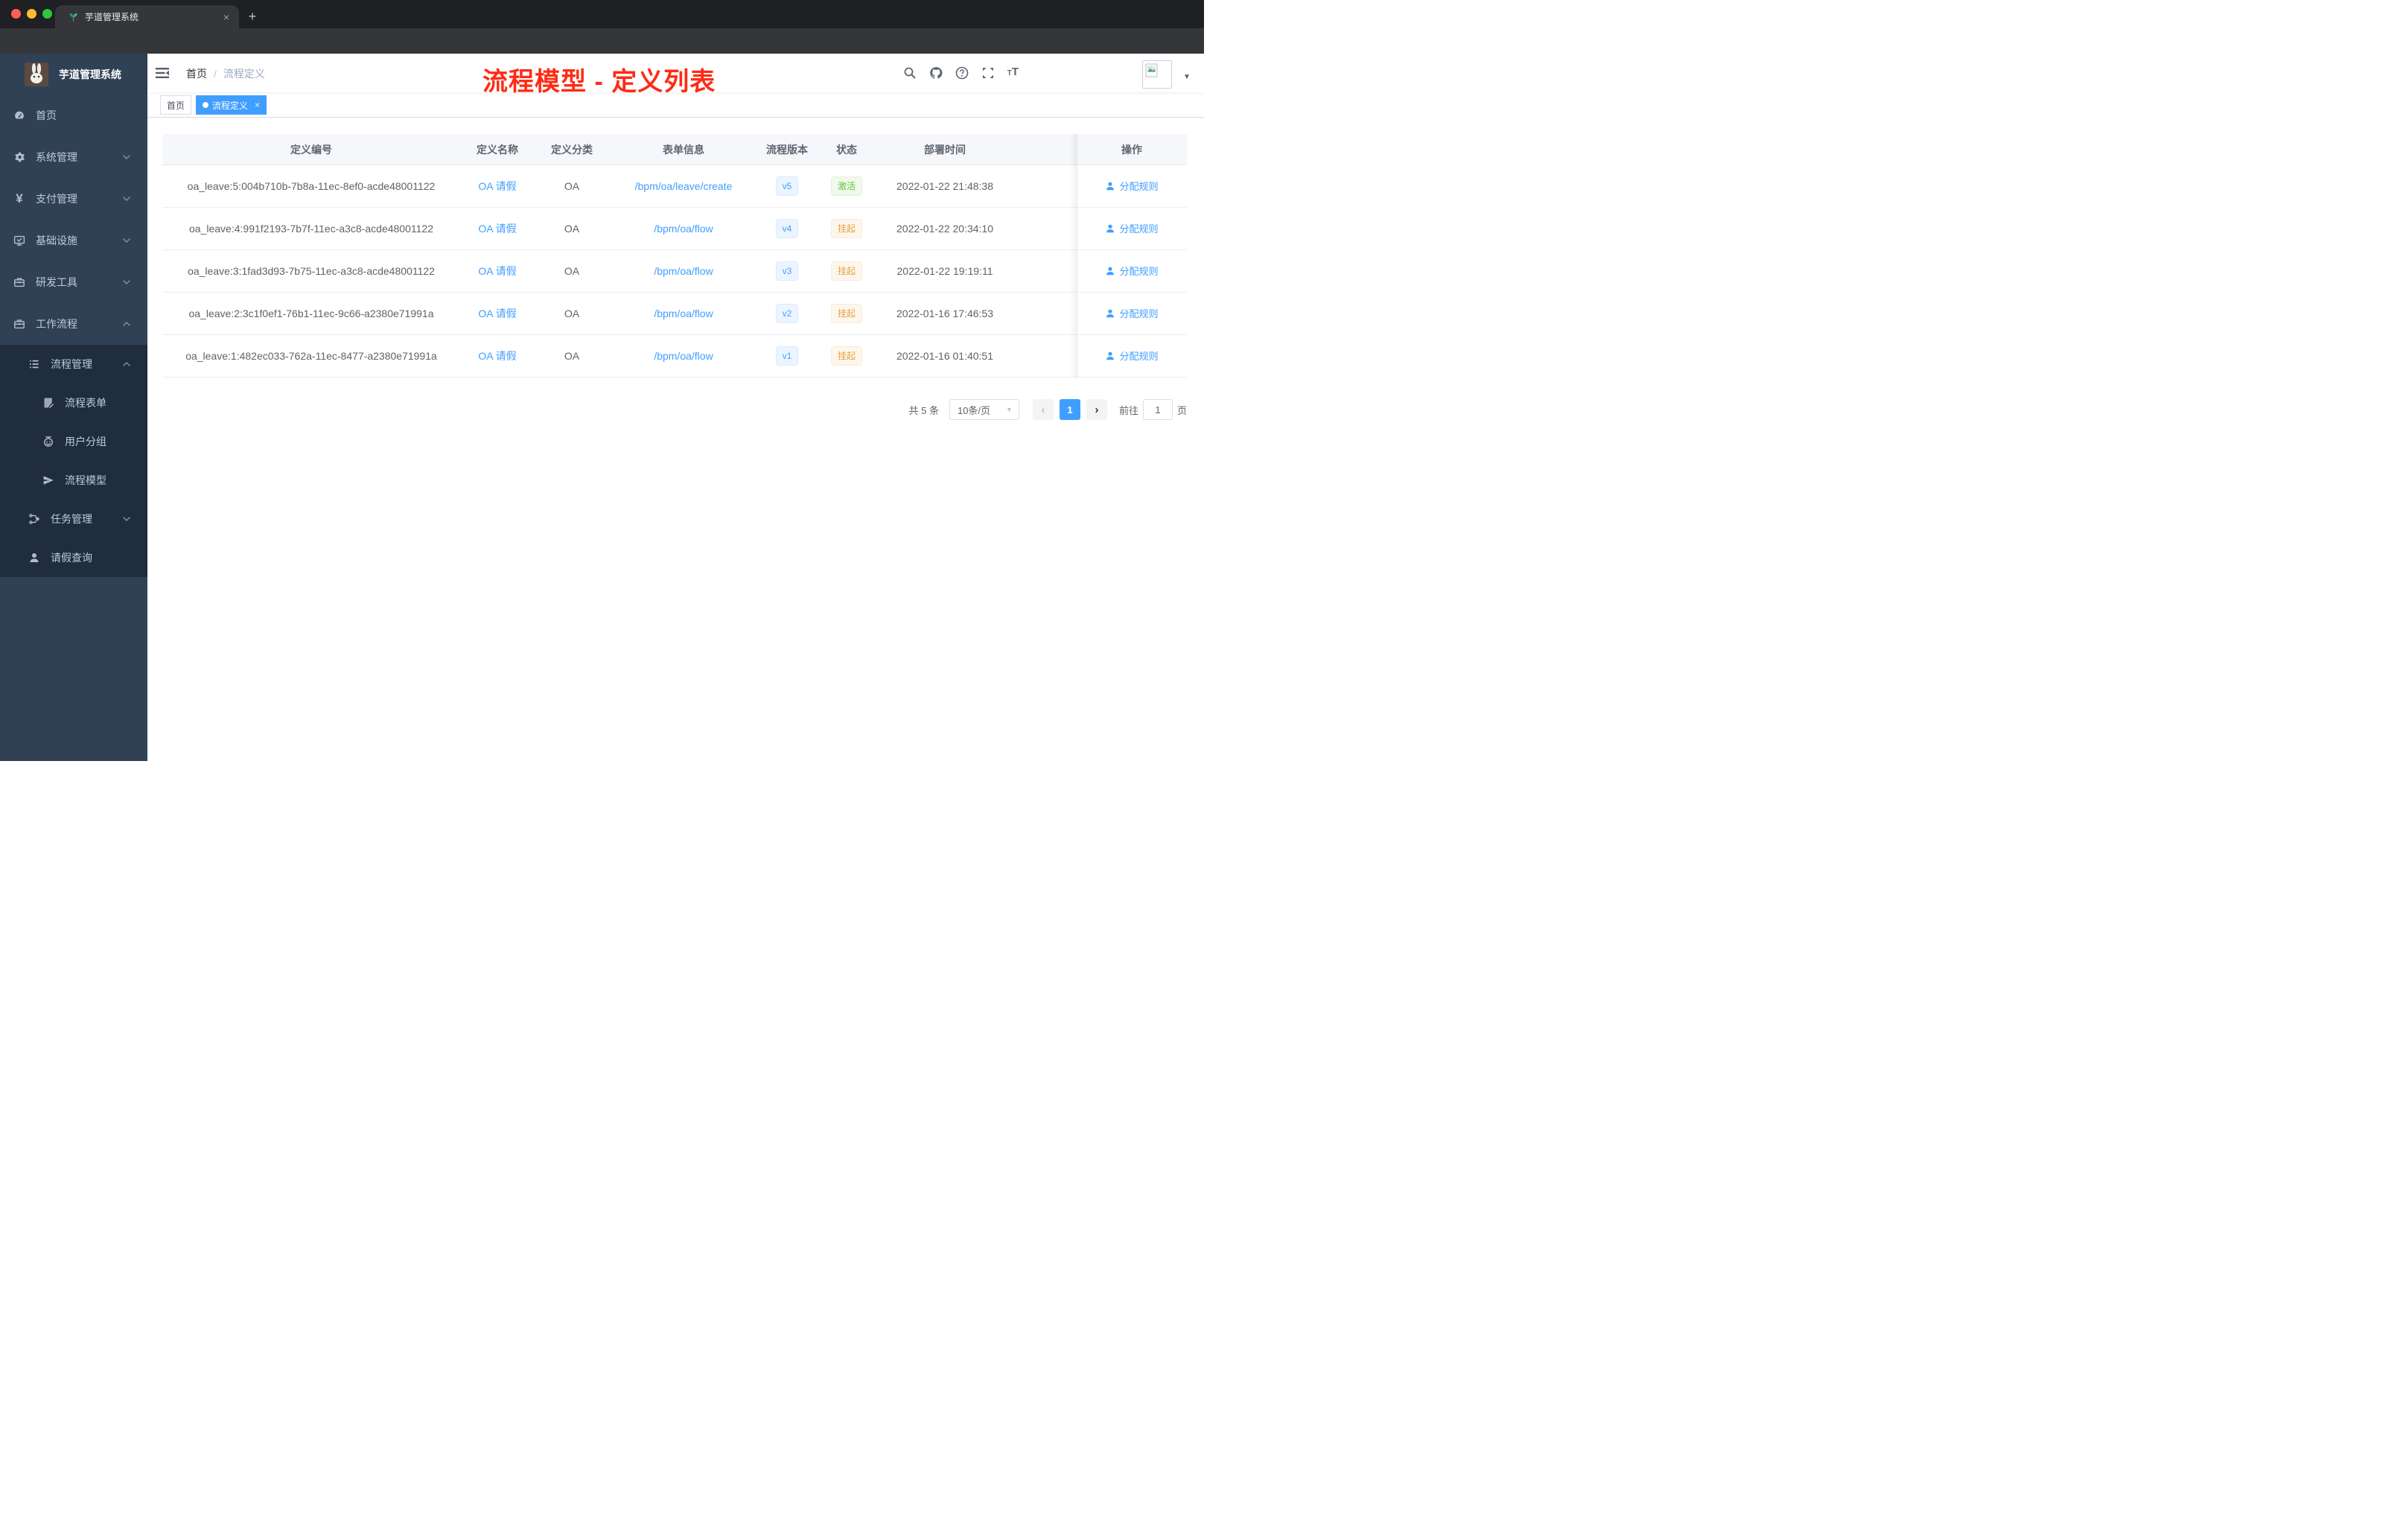 Image resolution: width=2408 pixels, height=1522 pixels. I want to click on sidebar-item-用户分组: 用户分组, so click(73, 441).